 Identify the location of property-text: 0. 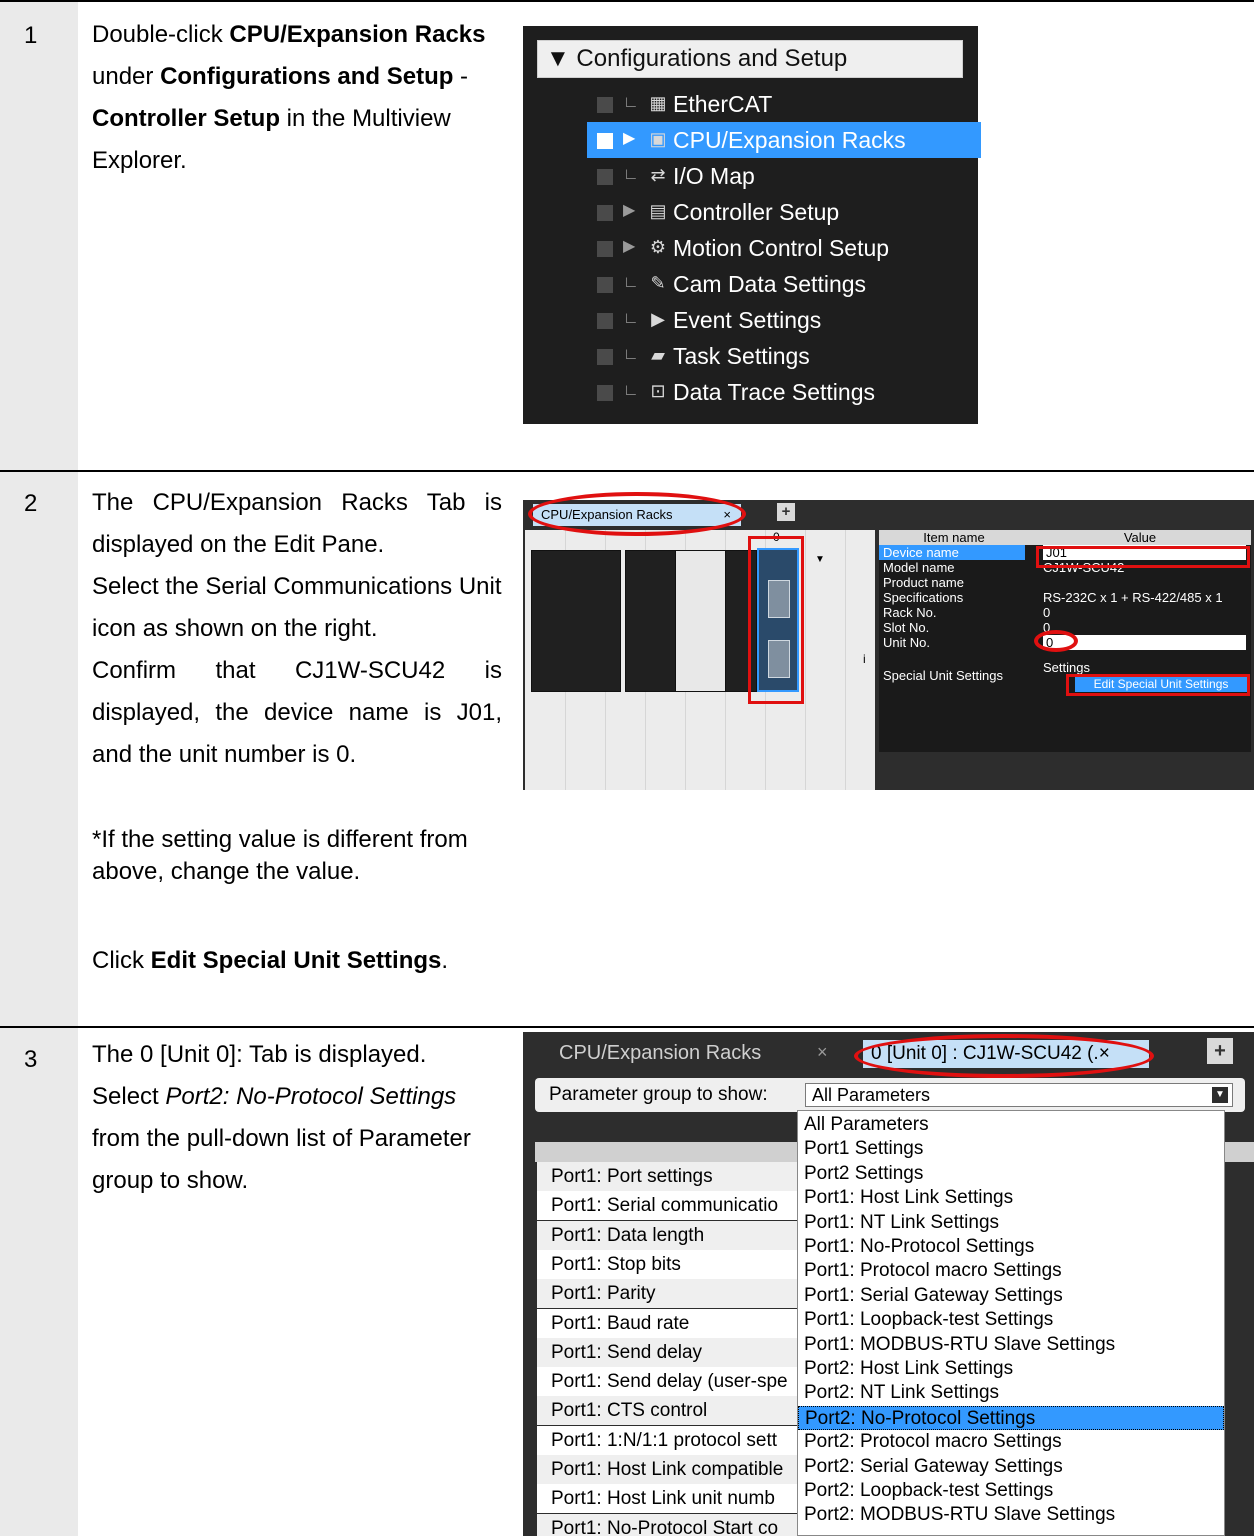
(1047, 612).